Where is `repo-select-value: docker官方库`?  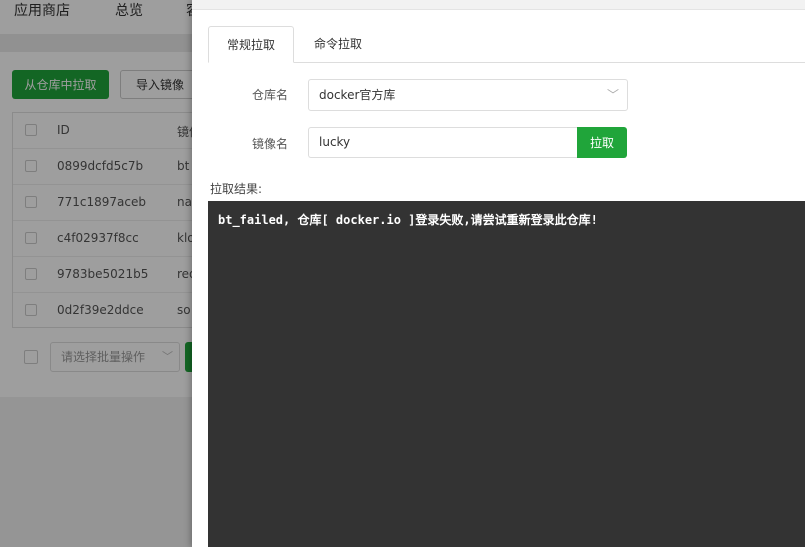
repo-select-value: docker官方库 is located at coordinates (357, 95).